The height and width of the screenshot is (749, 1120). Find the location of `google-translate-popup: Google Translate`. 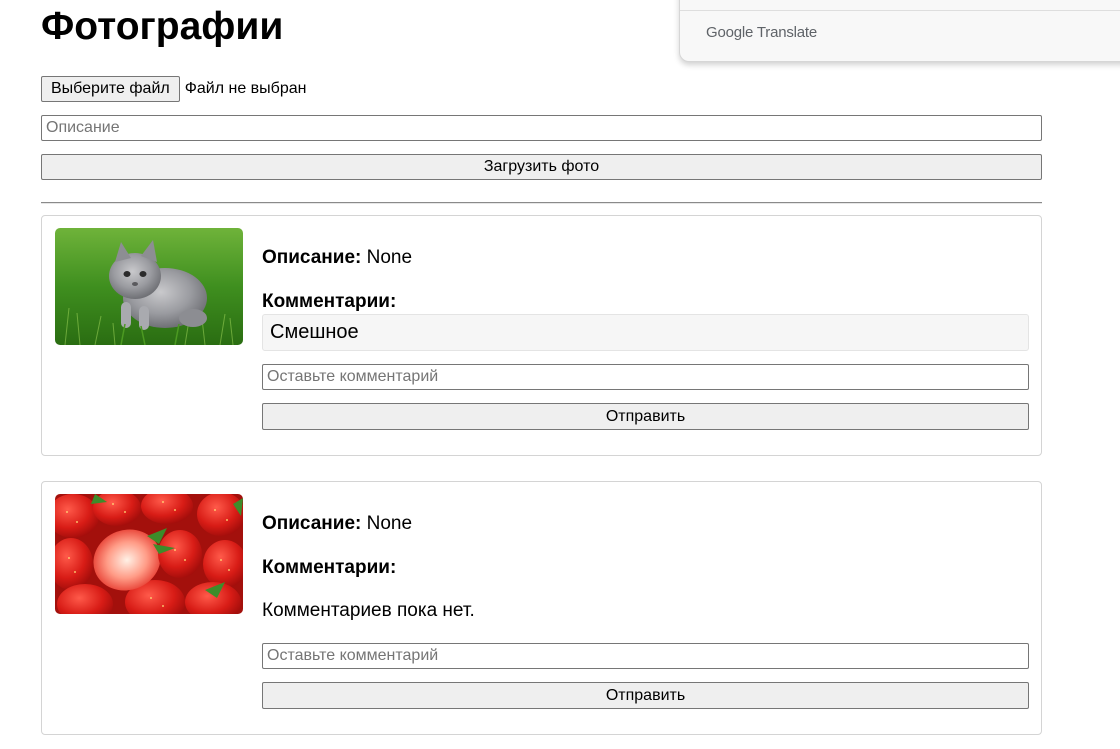

google-translate-popup: Google Translate is located at coordinates (899, 31).